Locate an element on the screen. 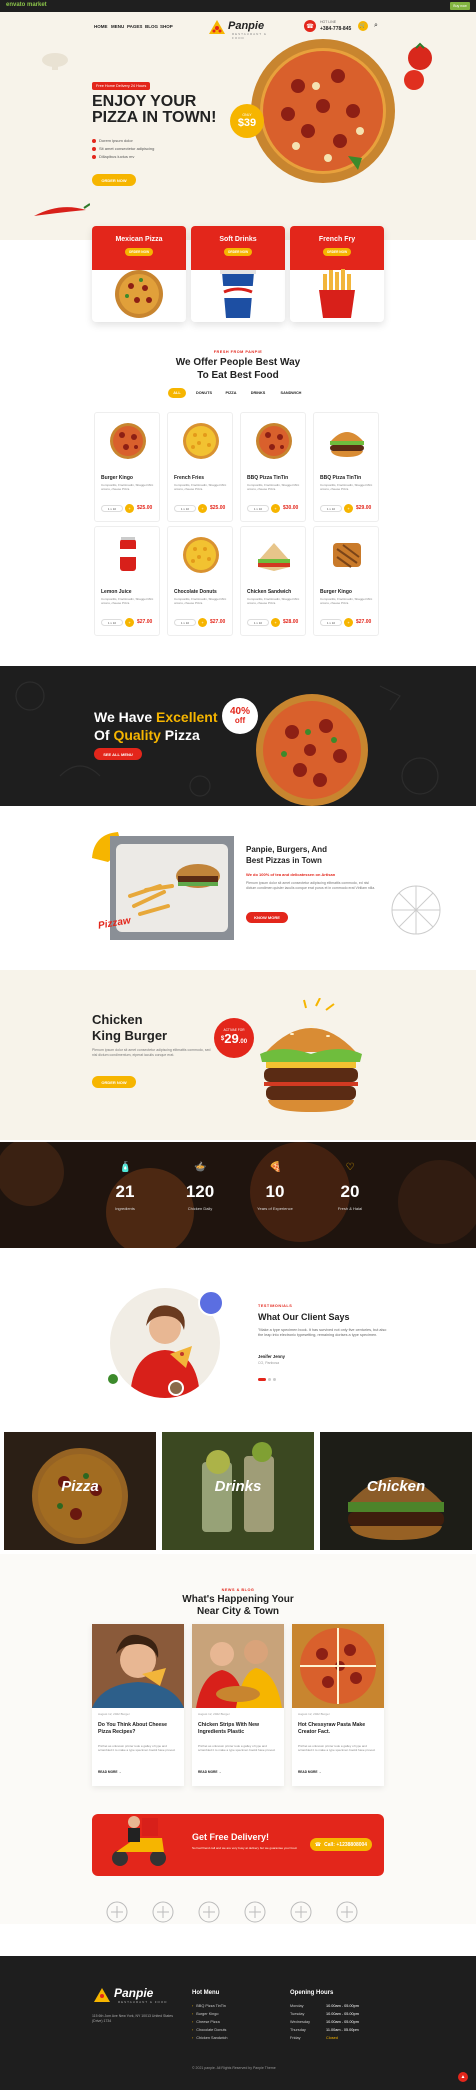  gallery-pizza: Pizza is located at coordinates (80, 1491).